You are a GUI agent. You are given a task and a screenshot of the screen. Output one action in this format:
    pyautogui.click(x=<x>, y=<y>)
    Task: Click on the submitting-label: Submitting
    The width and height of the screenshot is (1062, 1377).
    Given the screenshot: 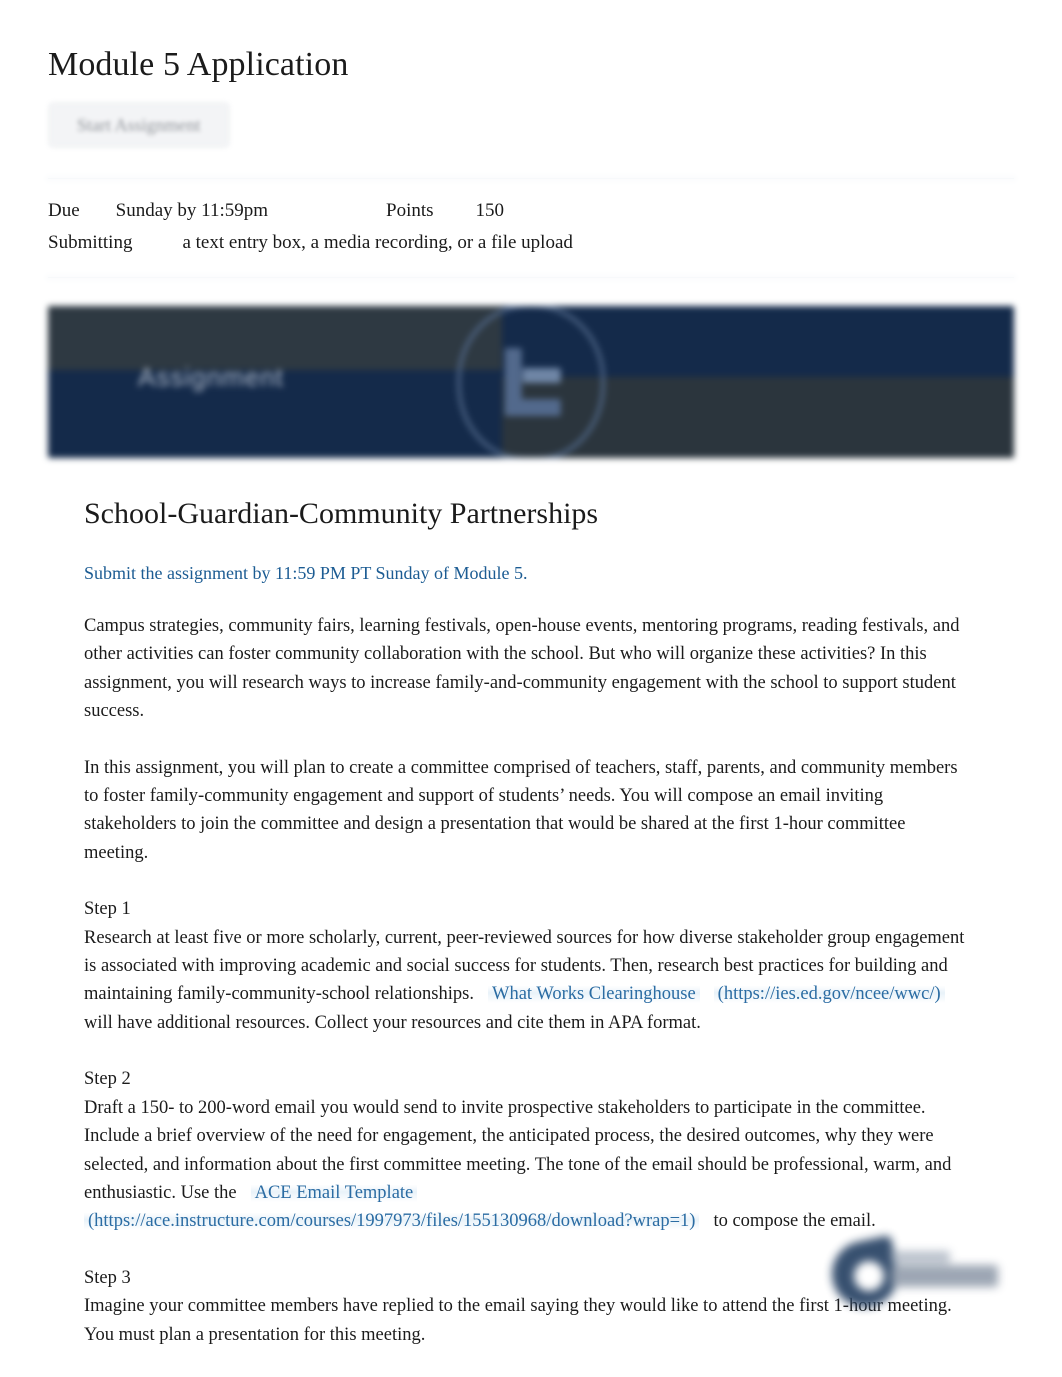 What is the action you would take?
    pyautogui.click(x=90, y=242)
    